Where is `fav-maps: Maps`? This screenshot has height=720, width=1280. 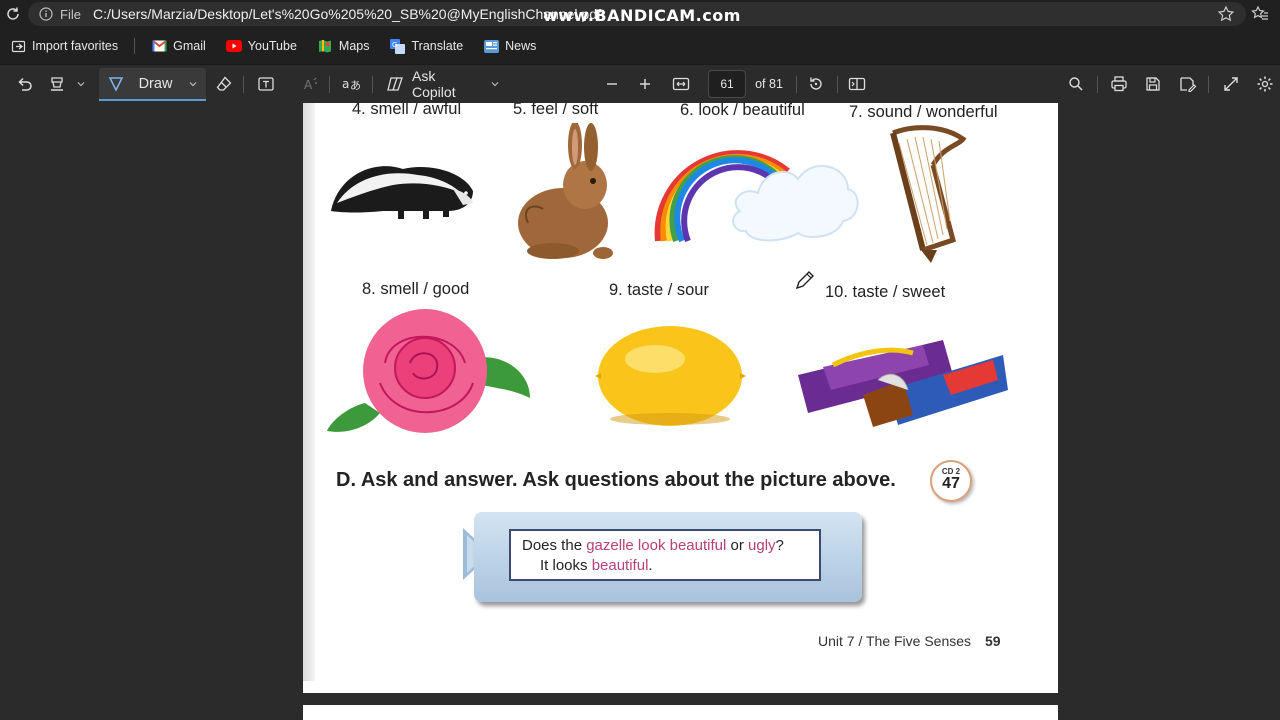 fav-maps: Maps is located at coordinates (343, 46).